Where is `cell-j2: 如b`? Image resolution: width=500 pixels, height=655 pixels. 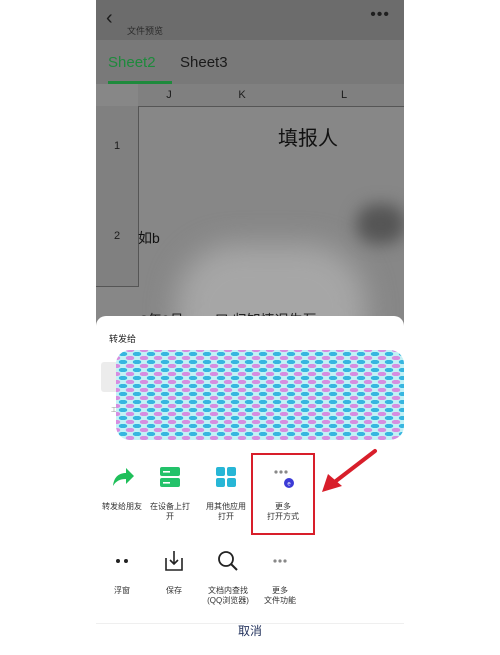
cell-j2: 如b is located at coordinates (149, 238).